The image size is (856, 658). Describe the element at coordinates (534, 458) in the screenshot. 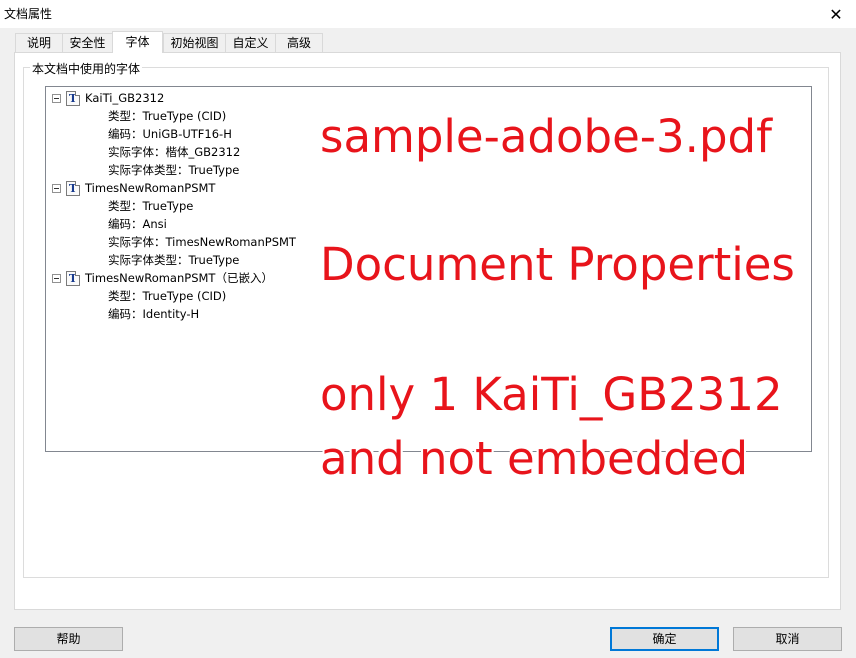

I see `annotation-line-4: and not embedded` at that location.